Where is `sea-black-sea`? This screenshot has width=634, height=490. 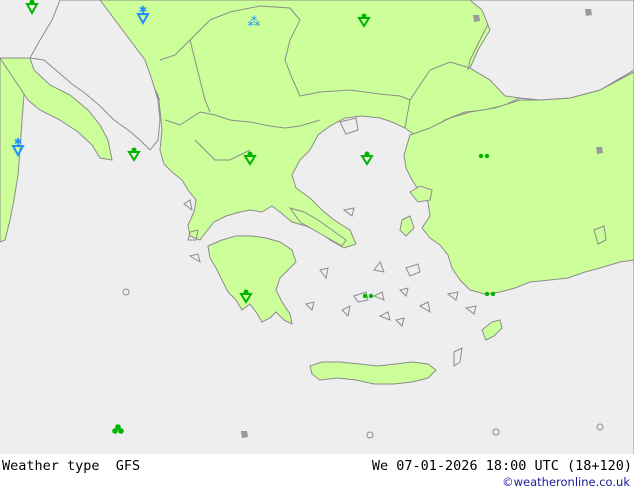 sea-black-sea is located at coordinates (551, 50).